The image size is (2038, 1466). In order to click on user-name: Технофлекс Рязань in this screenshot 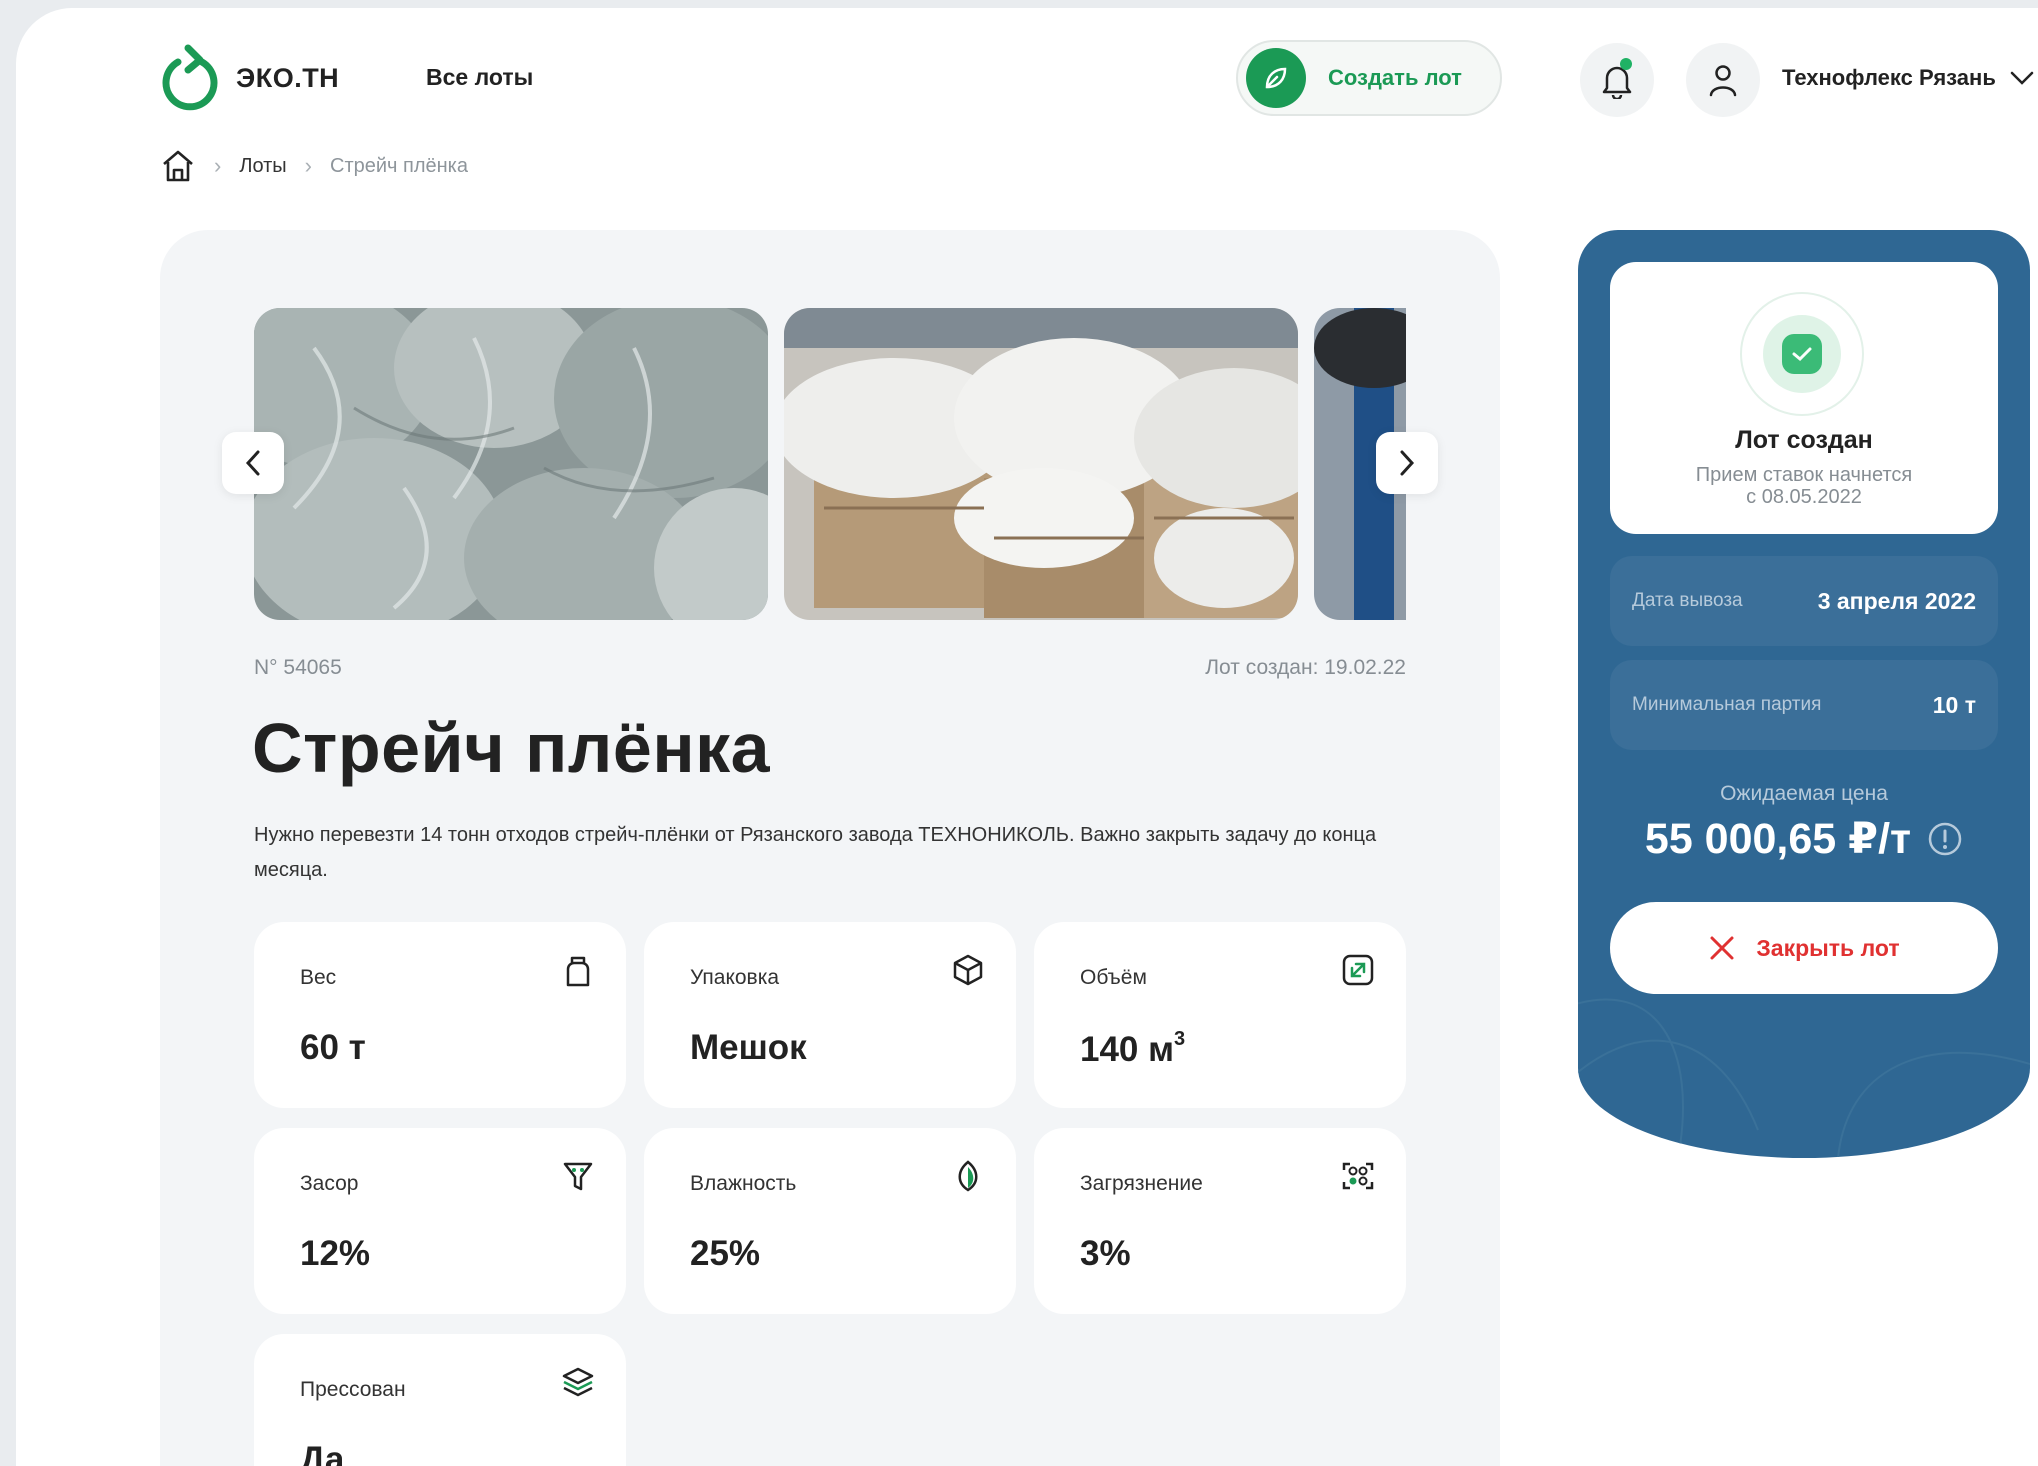, I will do `click(1889, 77)`.